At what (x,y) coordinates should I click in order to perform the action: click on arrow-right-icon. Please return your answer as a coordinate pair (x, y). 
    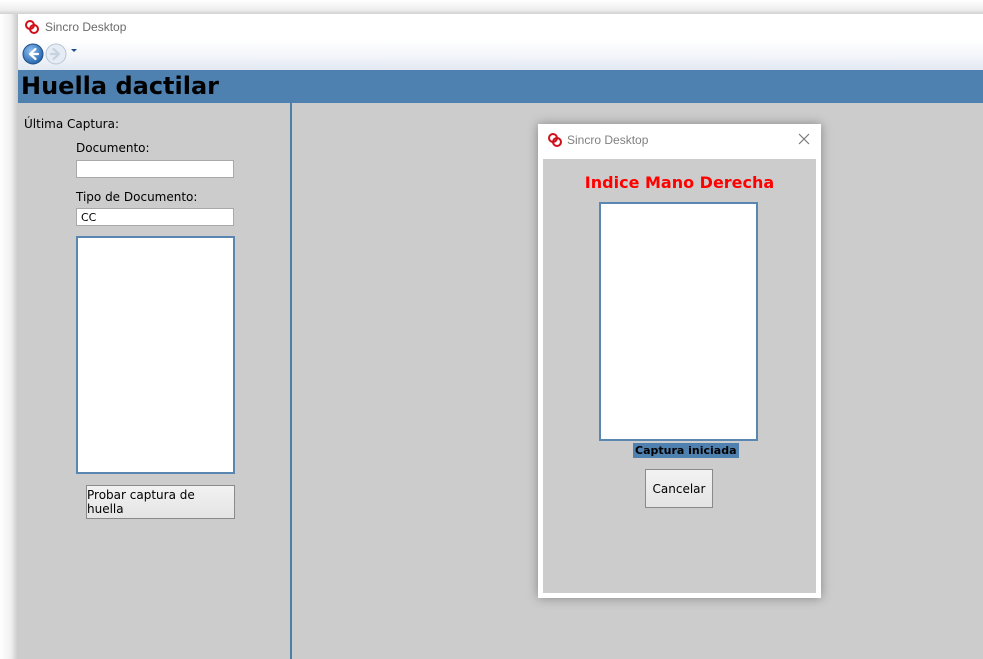
    Looking at the image, I should click on (56, 54).